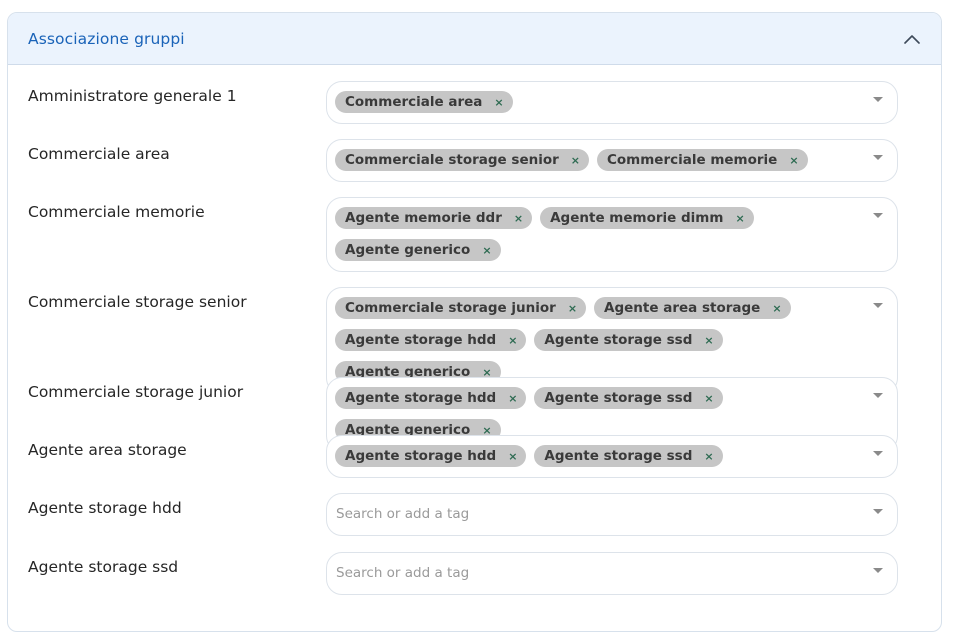  I want to click on group-row-label: Commerciale memorie, so click(116, 212).